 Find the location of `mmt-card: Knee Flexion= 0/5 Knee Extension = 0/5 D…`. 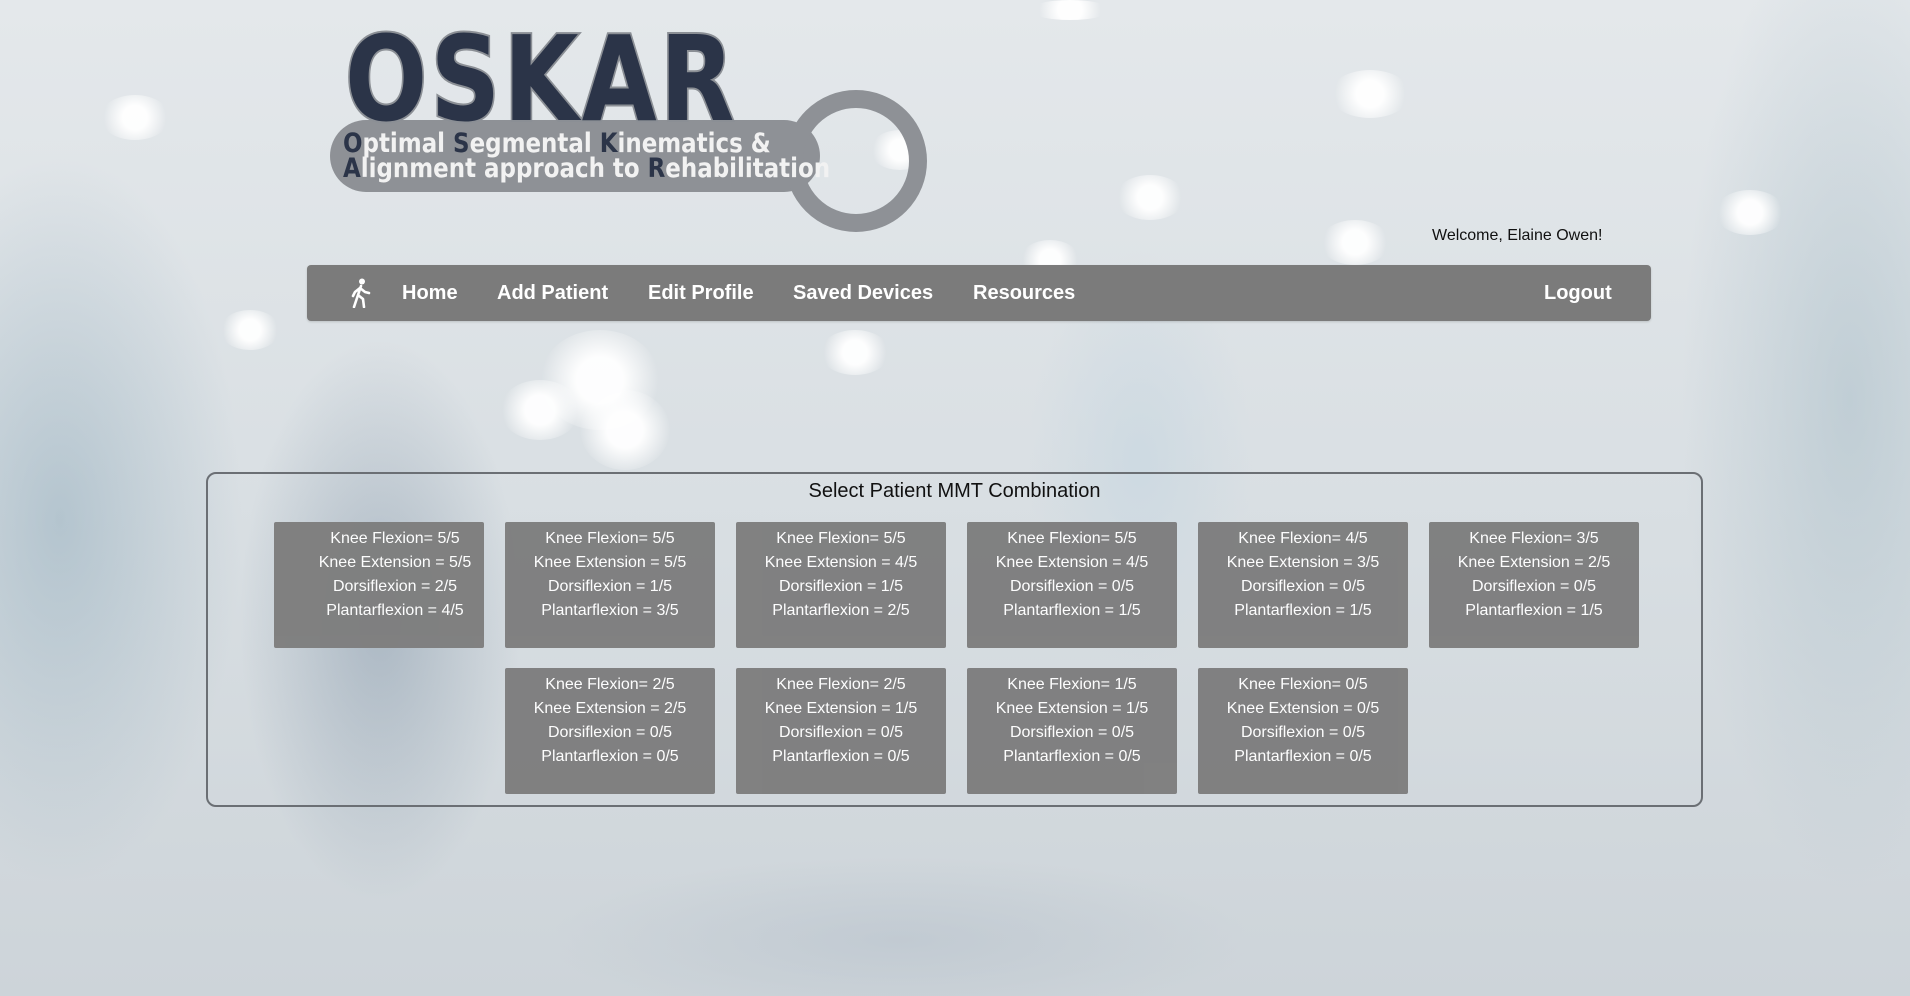

mmt-card: Knee Flexion= 0/5 Knee Extension = 0/5 D… is located at coordinates (1303, 731).